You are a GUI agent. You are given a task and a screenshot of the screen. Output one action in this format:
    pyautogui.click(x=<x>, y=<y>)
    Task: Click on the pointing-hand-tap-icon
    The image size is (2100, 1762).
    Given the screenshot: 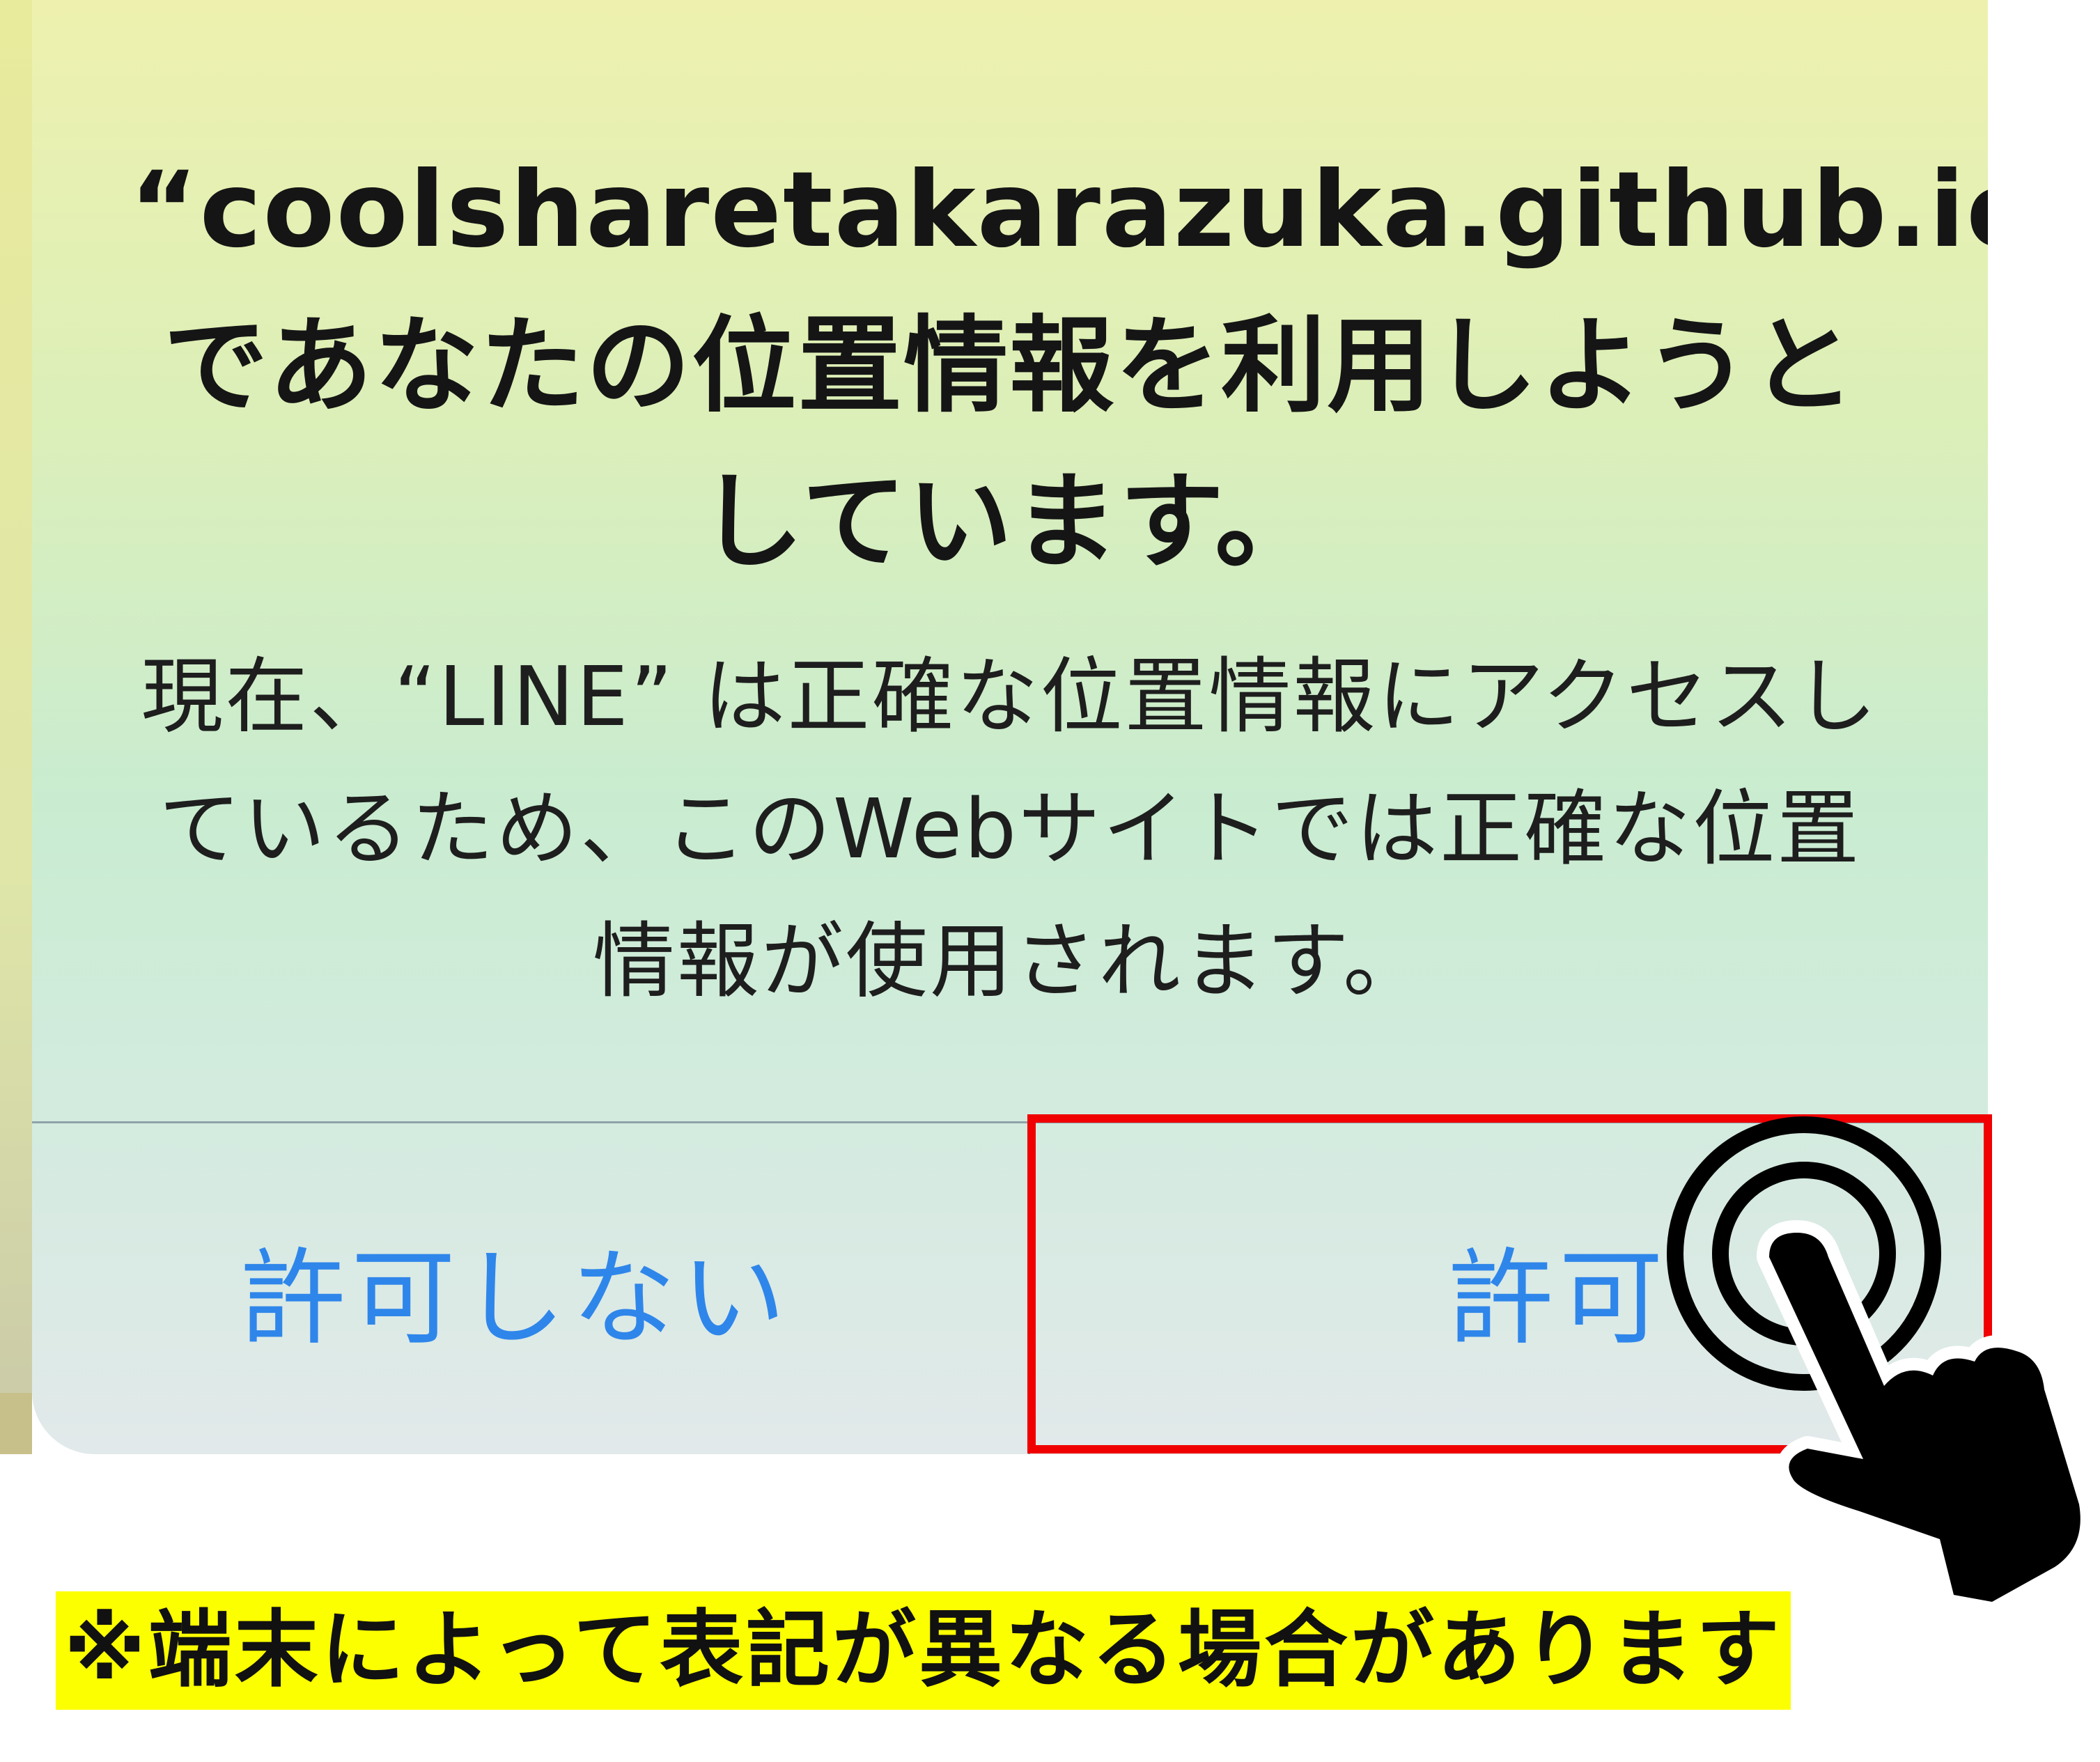 What is the action you would take?
    pyautogui.click(x=1880, y=1359)
    